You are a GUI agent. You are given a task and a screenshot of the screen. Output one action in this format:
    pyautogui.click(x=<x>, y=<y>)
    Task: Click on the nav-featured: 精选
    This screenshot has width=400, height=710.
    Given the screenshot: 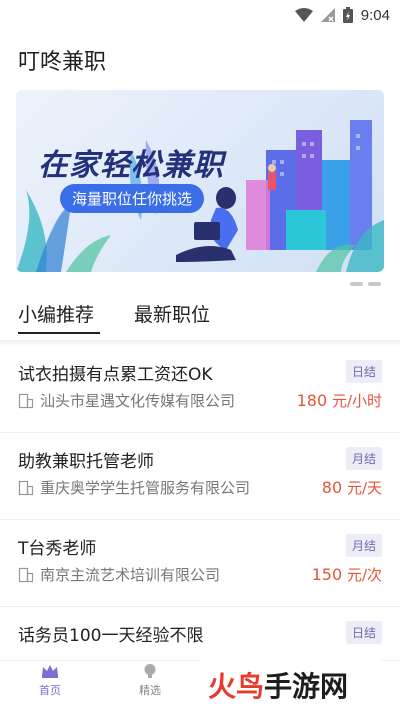 What is the action you would take?
    pyautogui.click(x=150, y=680)
    